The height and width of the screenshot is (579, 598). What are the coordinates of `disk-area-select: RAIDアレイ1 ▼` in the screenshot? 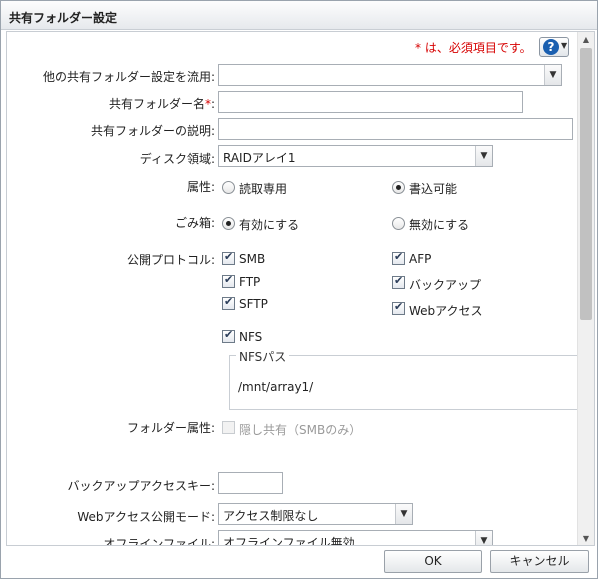 It's located at (355, 156).